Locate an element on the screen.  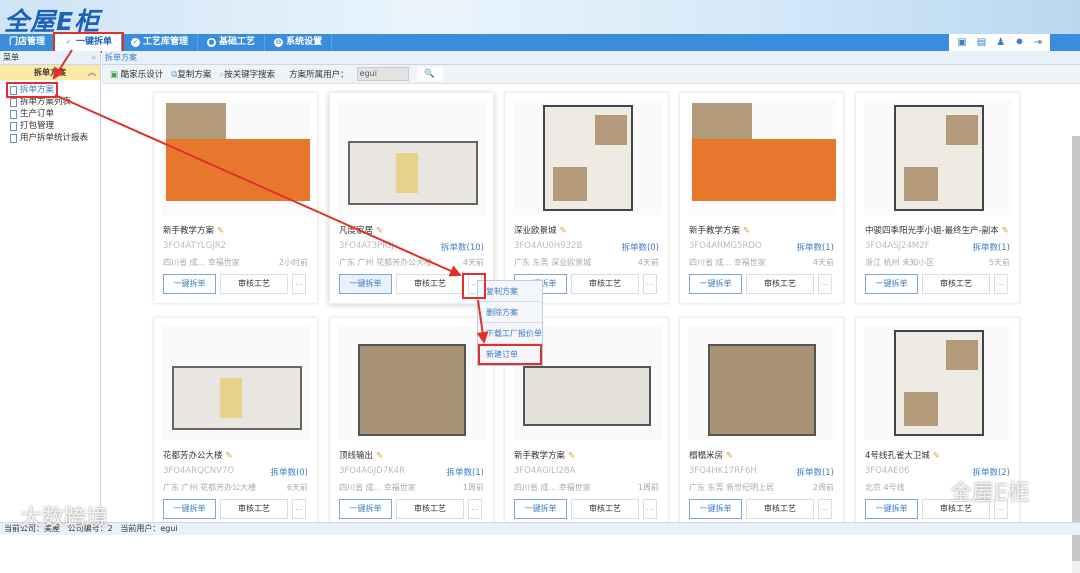
copy-plan-button: ⧉复制方案 is located at coordinates (191, 74).